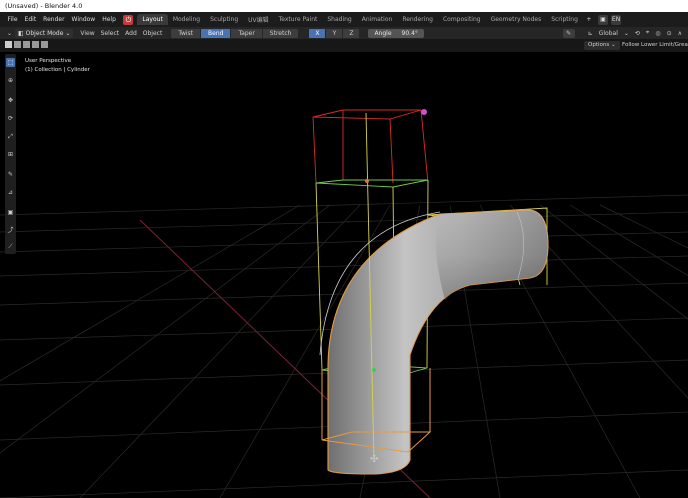  What do you see at coordinates (110, 33) in the screenshot?
I see `menu-select: Select` at bounding box center [110, 33].